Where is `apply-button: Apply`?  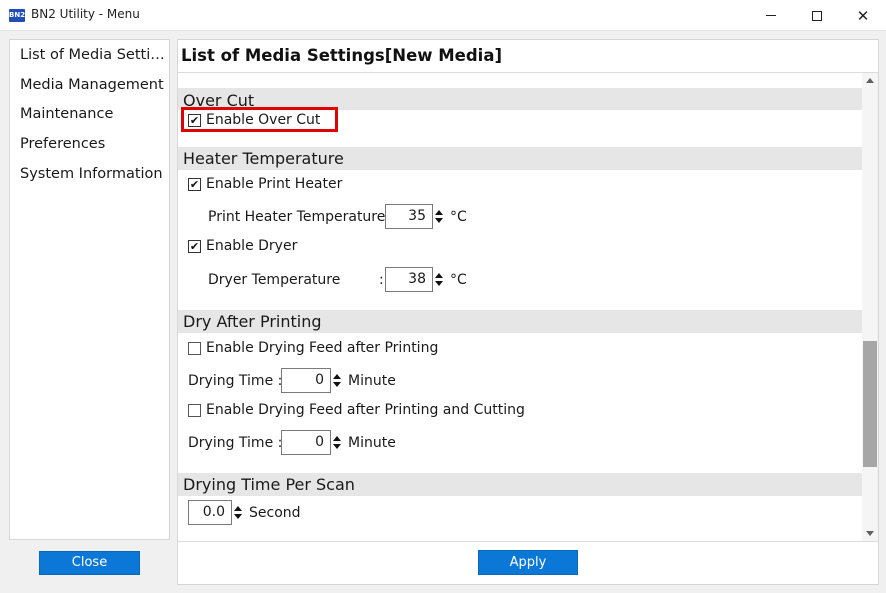
apply-button: Apply is located at coordinates (528, 562).